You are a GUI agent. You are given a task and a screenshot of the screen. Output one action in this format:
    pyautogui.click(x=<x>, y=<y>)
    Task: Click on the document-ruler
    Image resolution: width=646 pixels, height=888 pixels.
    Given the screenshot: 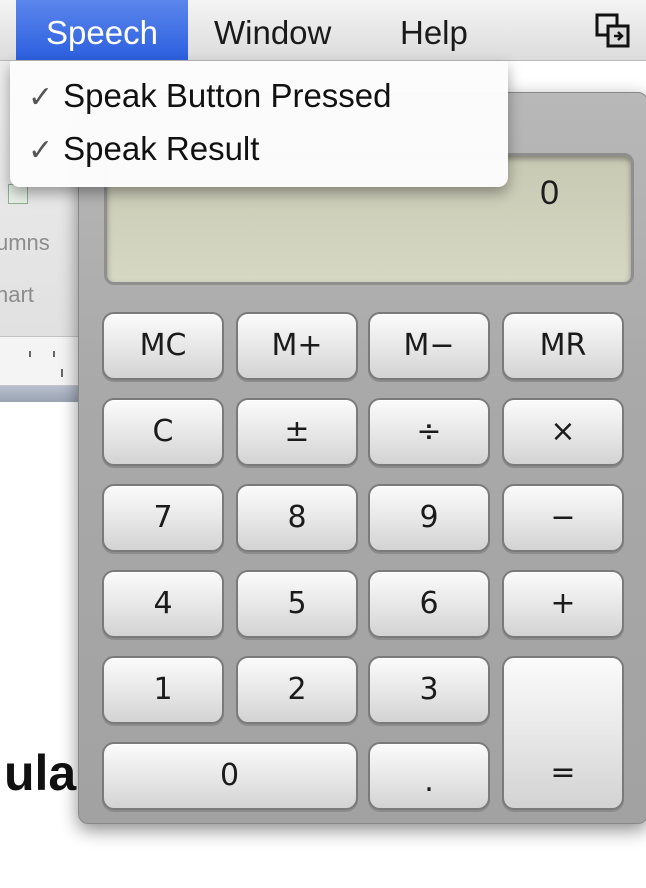 What is the action you would take?
    pyautogui.click(x=40, y=361)
    